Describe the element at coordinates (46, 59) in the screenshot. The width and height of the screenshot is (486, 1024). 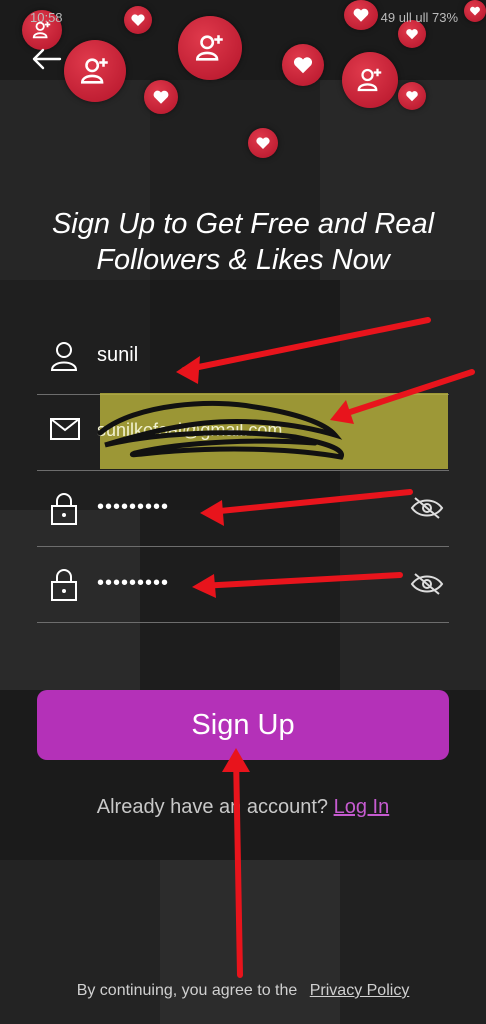
I see `back-arrow-icon` at that location.